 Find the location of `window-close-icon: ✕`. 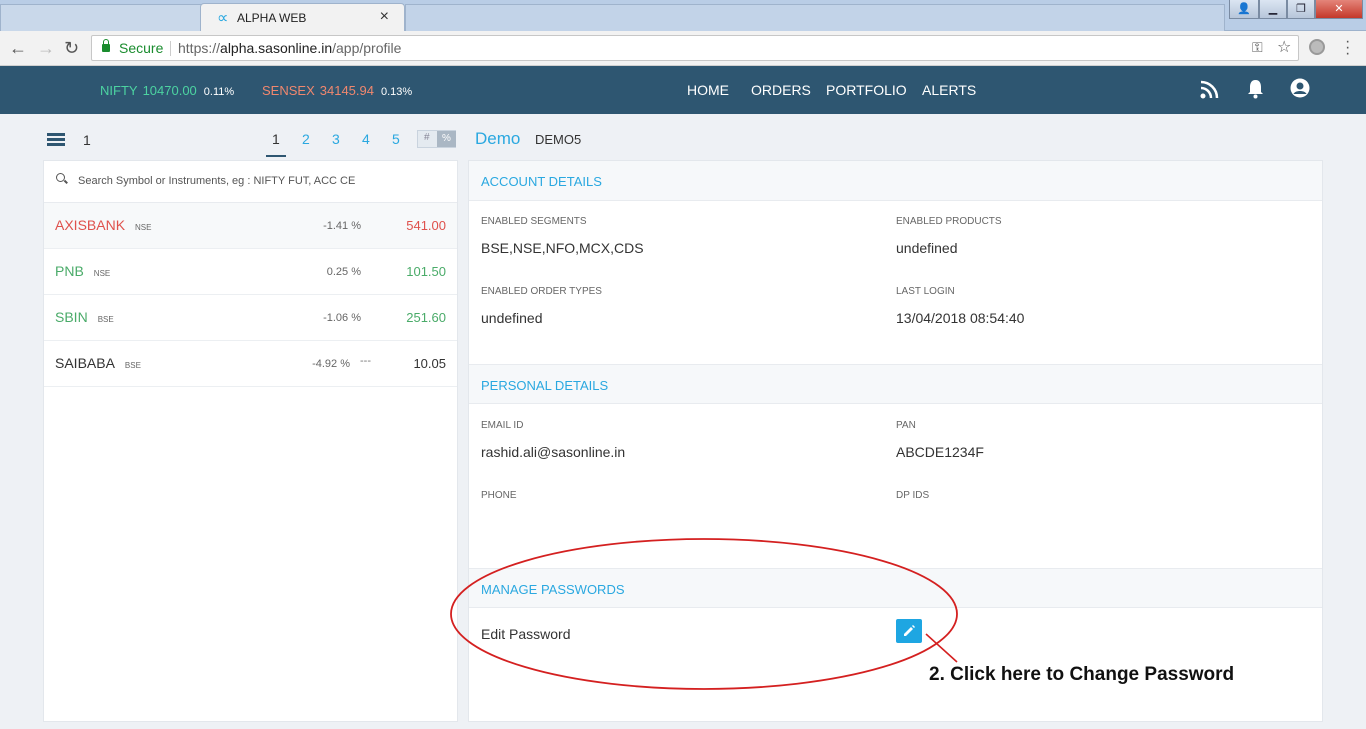

window-close-icon: ✕ is located at coordinates (1339, 9).